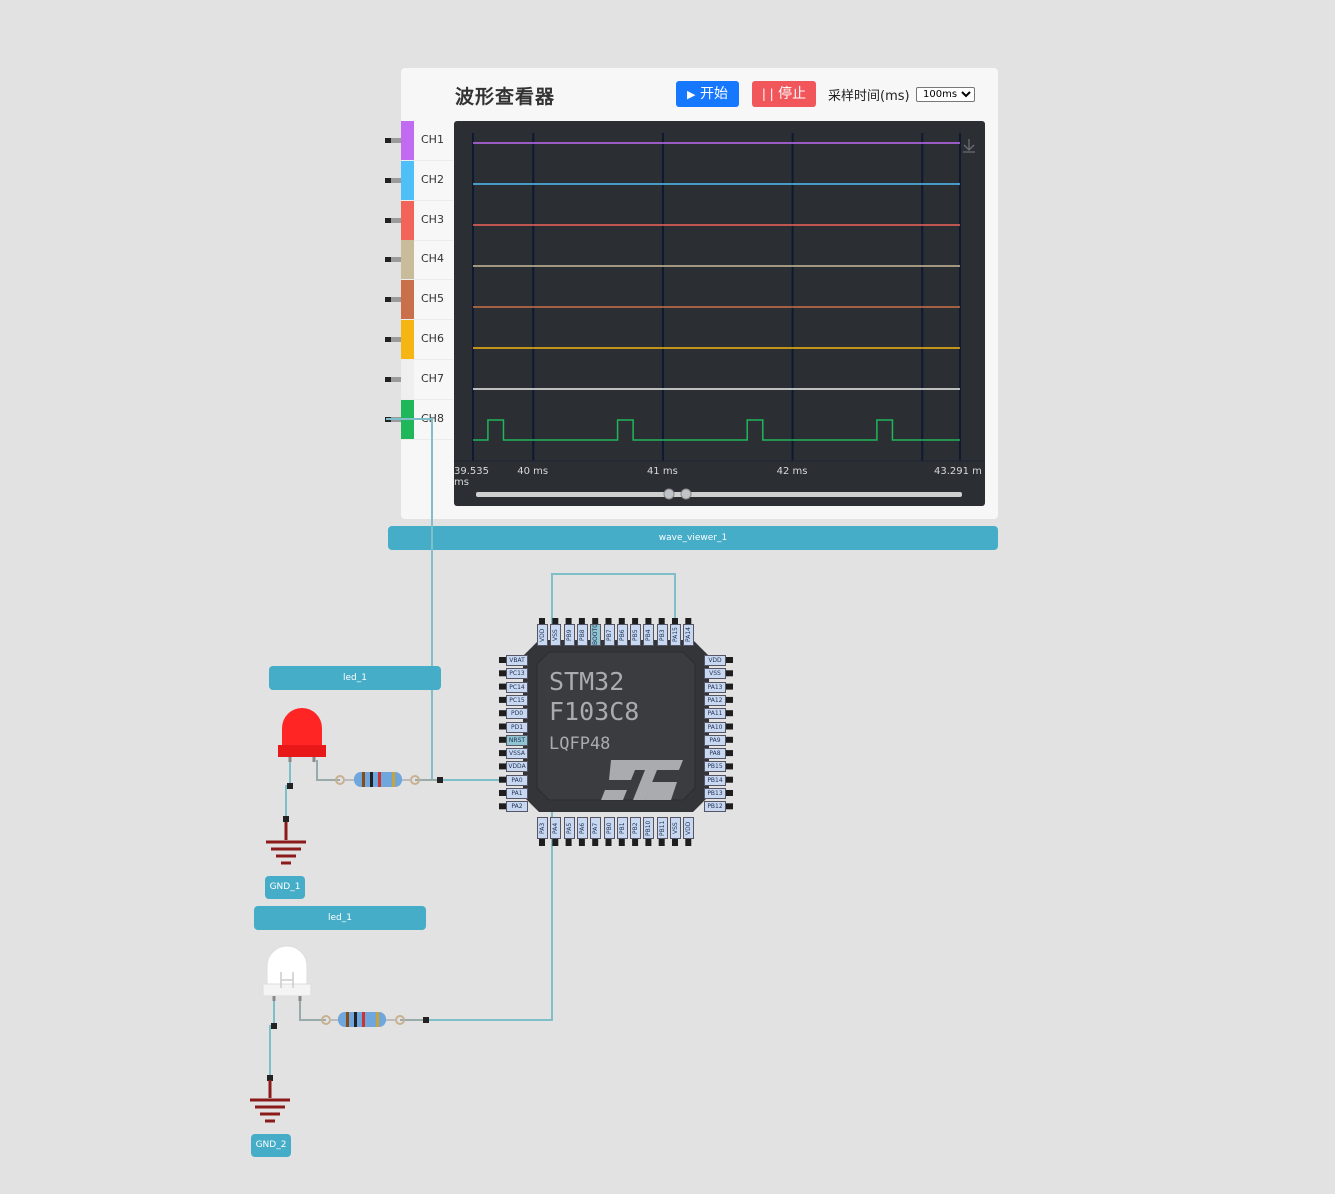 This screenshot has height=1194, width=1335. What do you see at coordinates (596, 635) in the screenshot?
I see `pin-label-boot0: BOOT0` at bounding box center [596, 635].